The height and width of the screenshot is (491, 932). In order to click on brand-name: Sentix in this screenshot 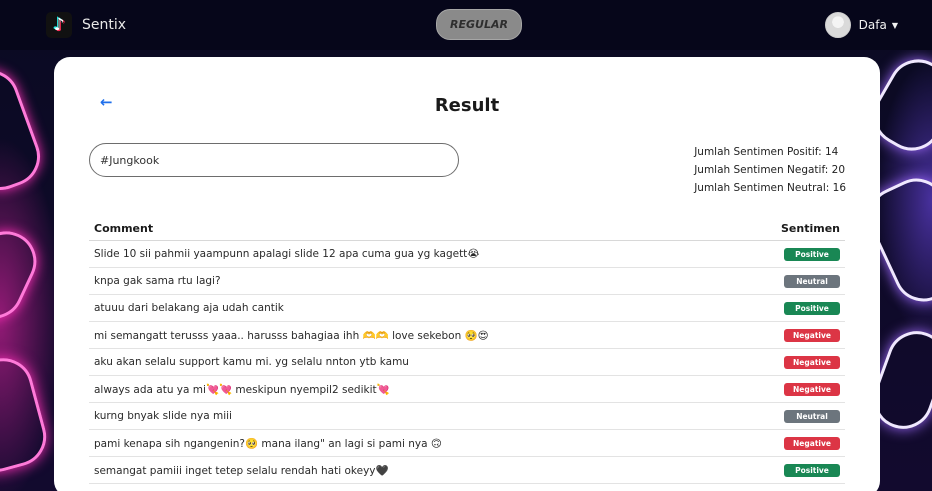, I will do `click(104, 25)`.